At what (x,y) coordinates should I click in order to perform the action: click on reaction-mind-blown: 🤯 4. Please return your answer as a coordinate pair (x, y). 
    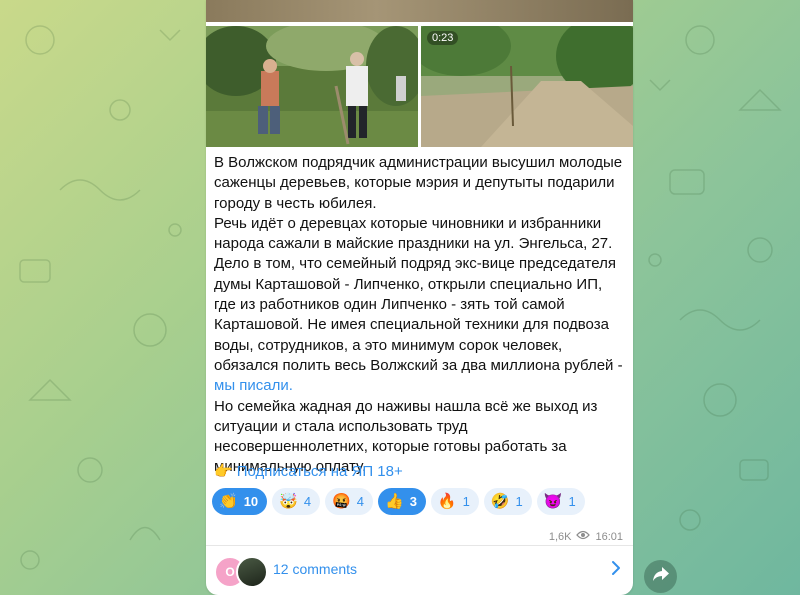
    Looking at the image, I should click on (296, 501).